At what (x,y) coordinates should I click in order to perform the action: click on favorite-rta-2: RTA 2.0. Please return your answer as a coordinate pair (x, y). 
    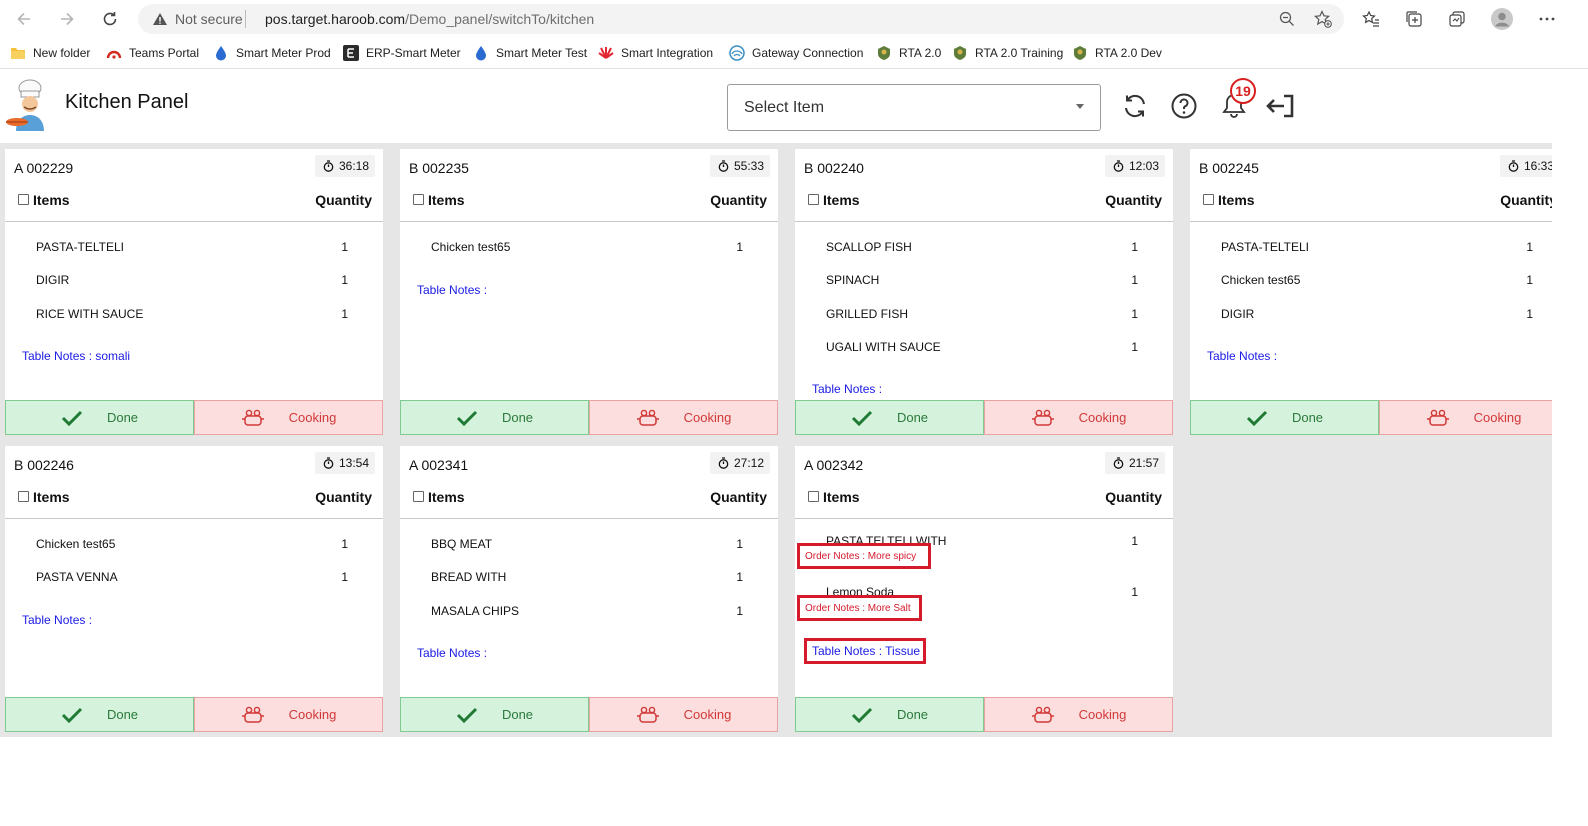
    Looking at the image, I should click on (908, 53).